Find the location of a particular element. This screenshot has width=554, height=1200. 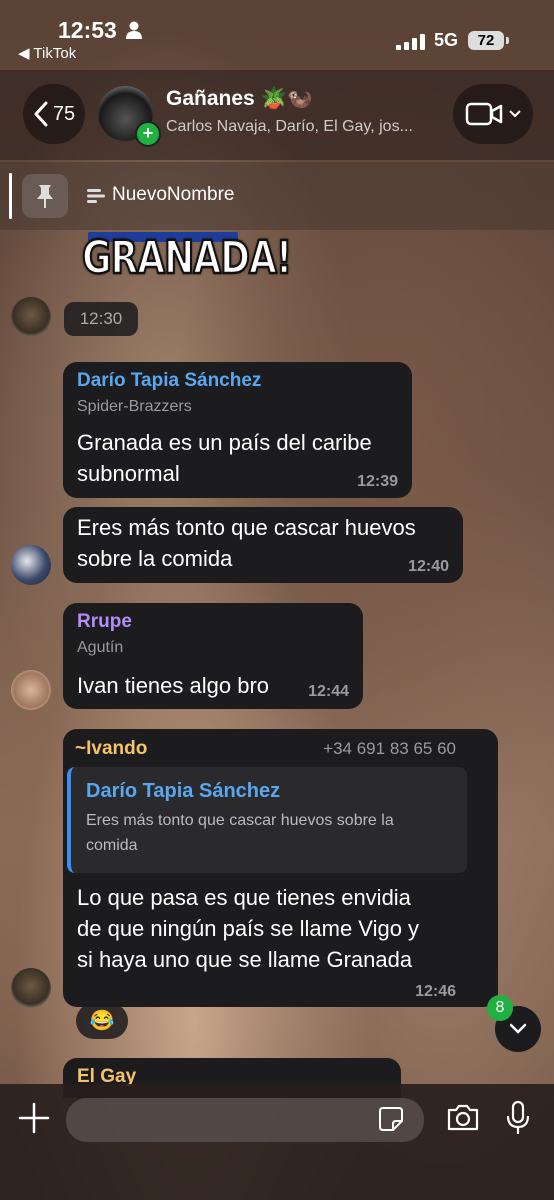

video-camera-icon is located at coordinates (484, 114).